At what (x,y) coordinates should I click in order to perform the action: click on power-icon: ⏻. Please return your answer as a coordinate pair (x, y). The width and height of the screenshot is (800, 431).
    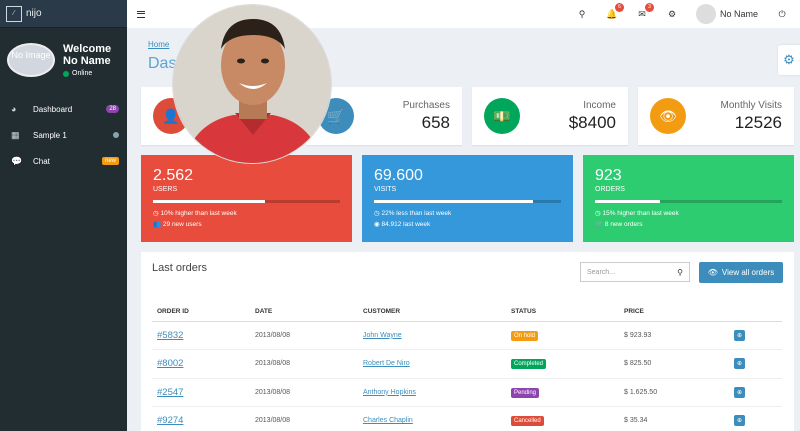
    Looking at the image, I should click on (782, 14).